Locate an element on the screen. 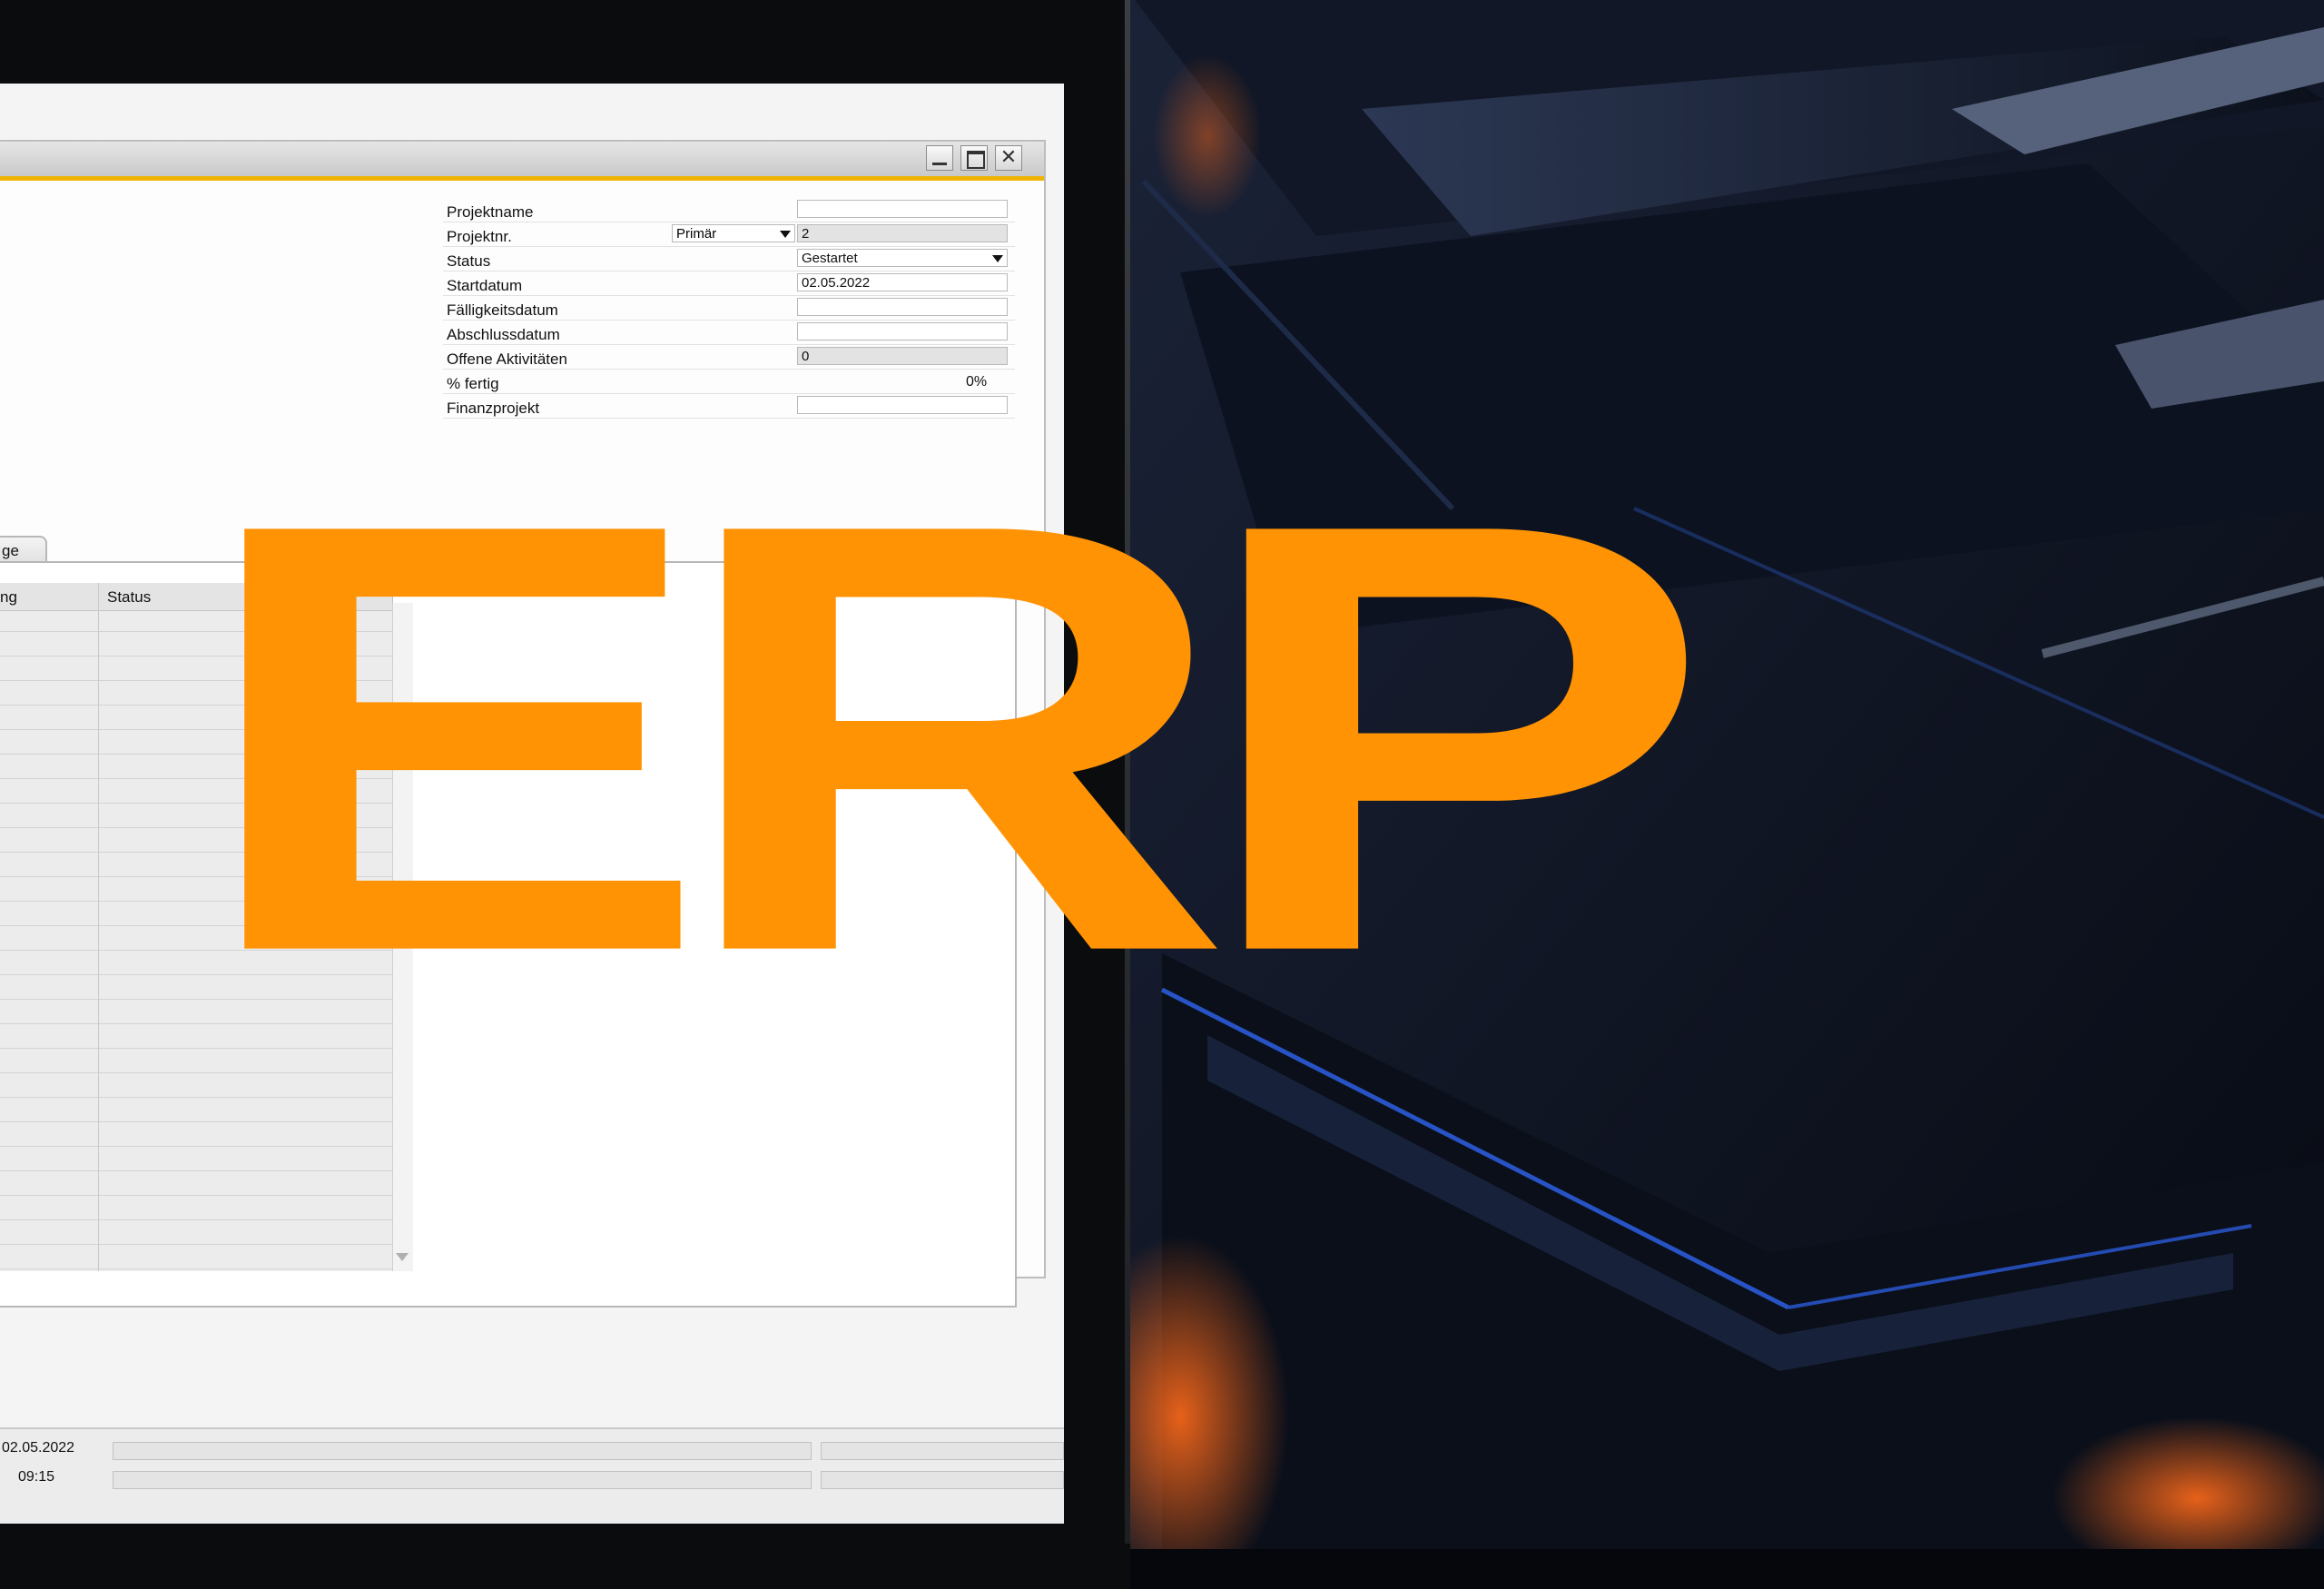 This screenshot has height=1589, width=2324. label-projektnr: Projektnr. is located at coordinates (479, 236).